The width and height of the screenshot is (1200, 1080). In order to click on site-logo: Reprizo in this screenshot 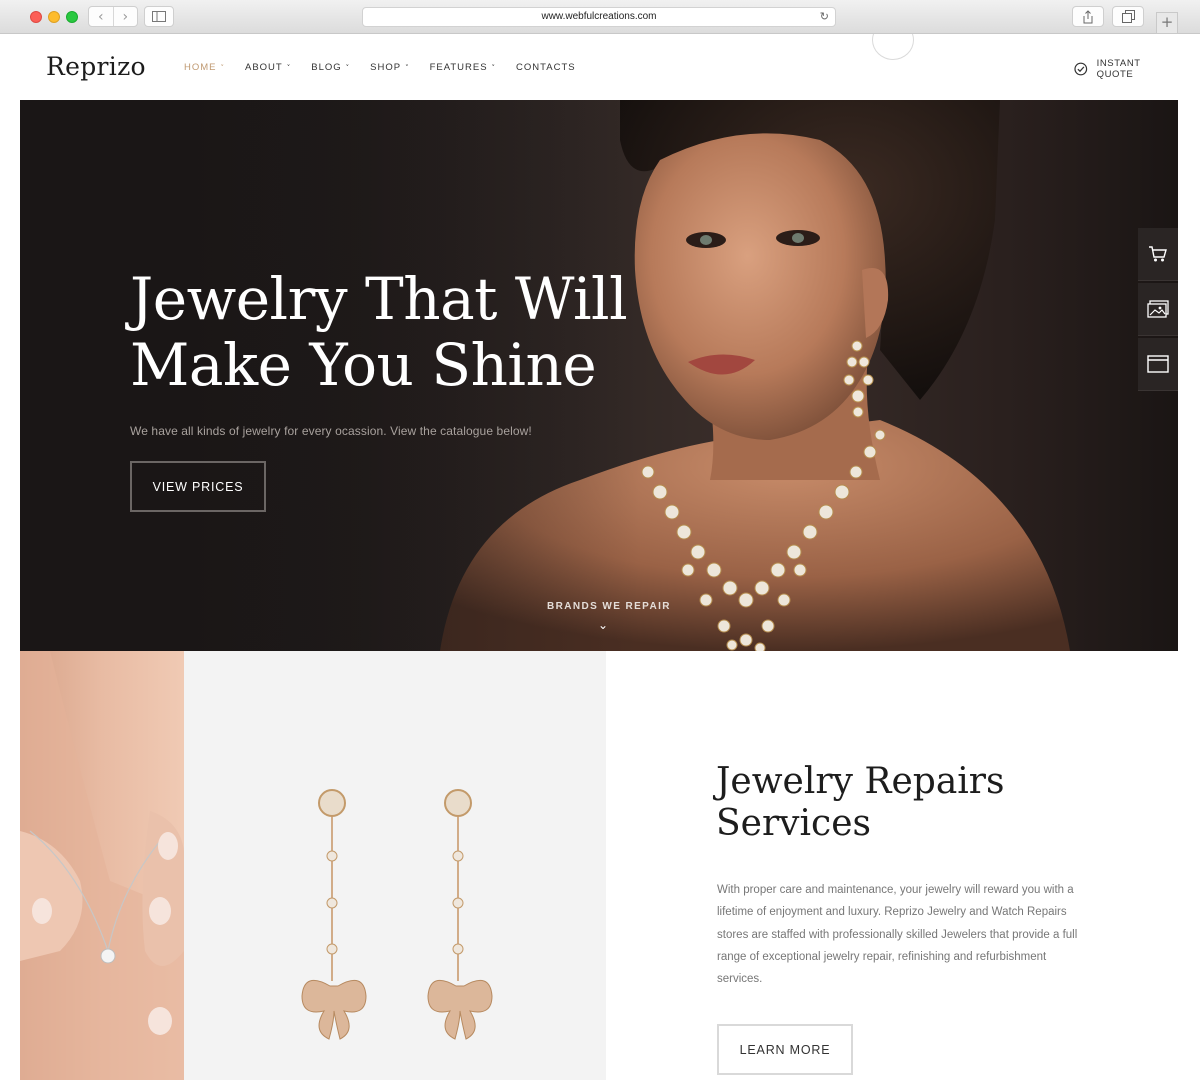, I will do `click(96, 66)`.